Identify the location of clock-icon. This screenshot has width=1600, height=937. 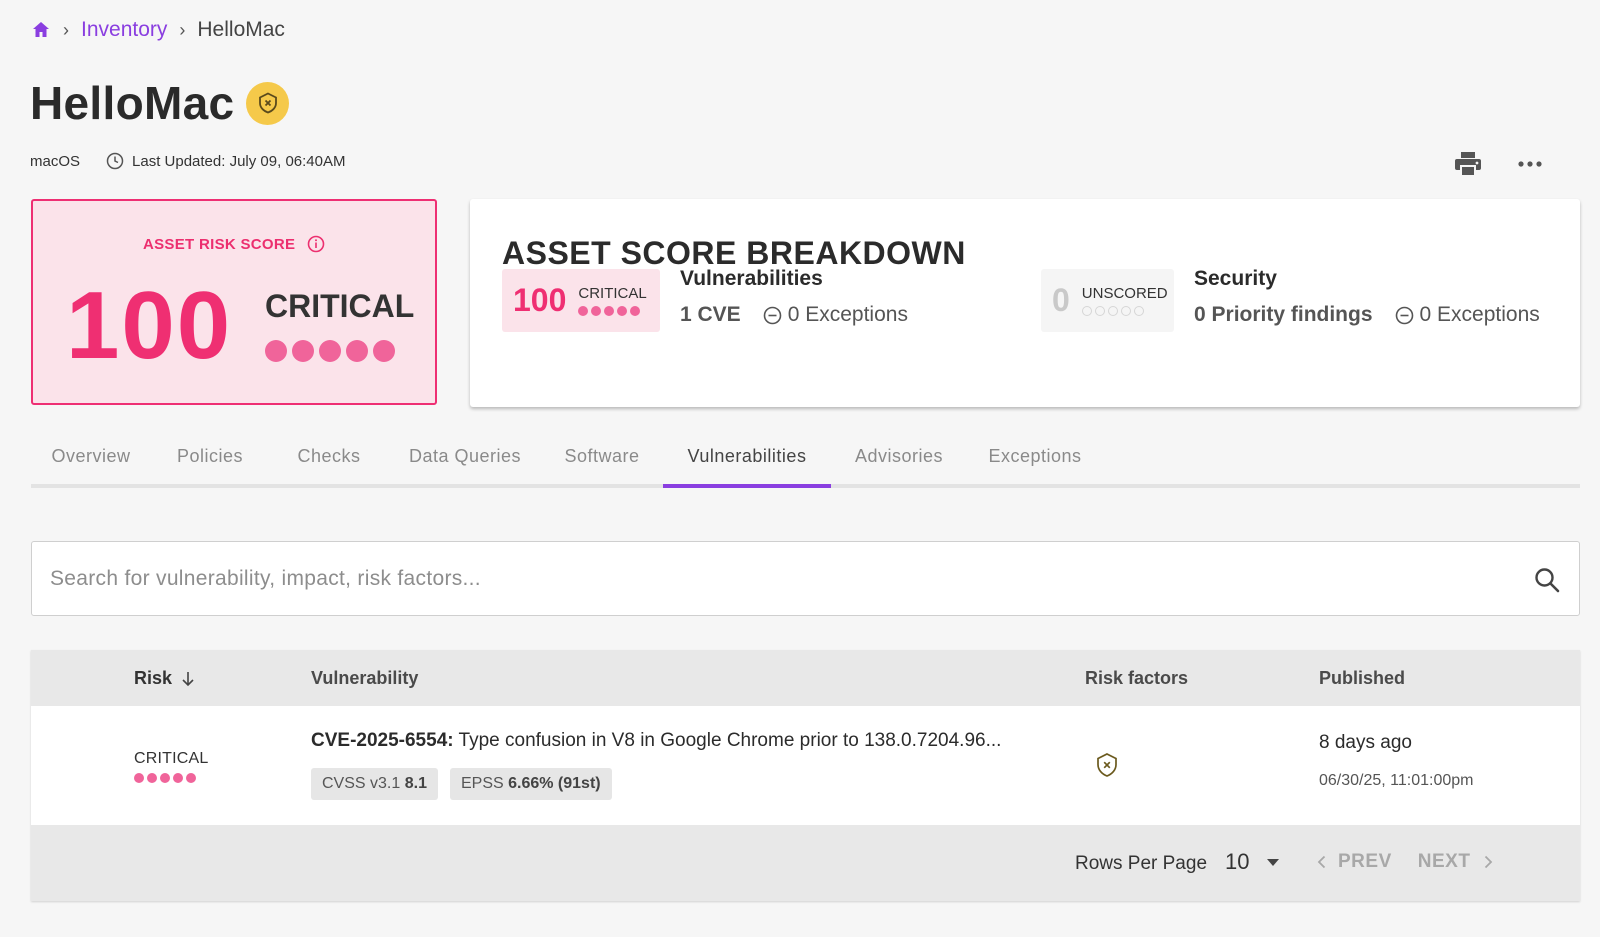
(115, 161).